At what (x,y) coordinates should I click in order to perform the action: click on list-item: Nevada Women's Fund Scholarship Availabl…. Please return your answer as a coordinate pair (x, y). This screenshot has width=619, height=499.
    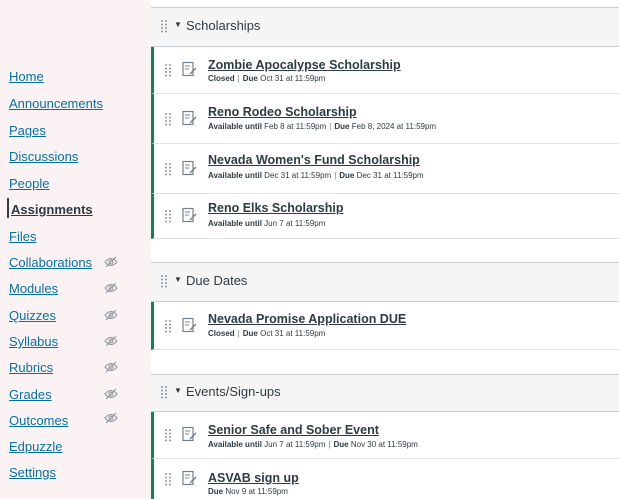
    Looking at the image, I should click on (385, 169).